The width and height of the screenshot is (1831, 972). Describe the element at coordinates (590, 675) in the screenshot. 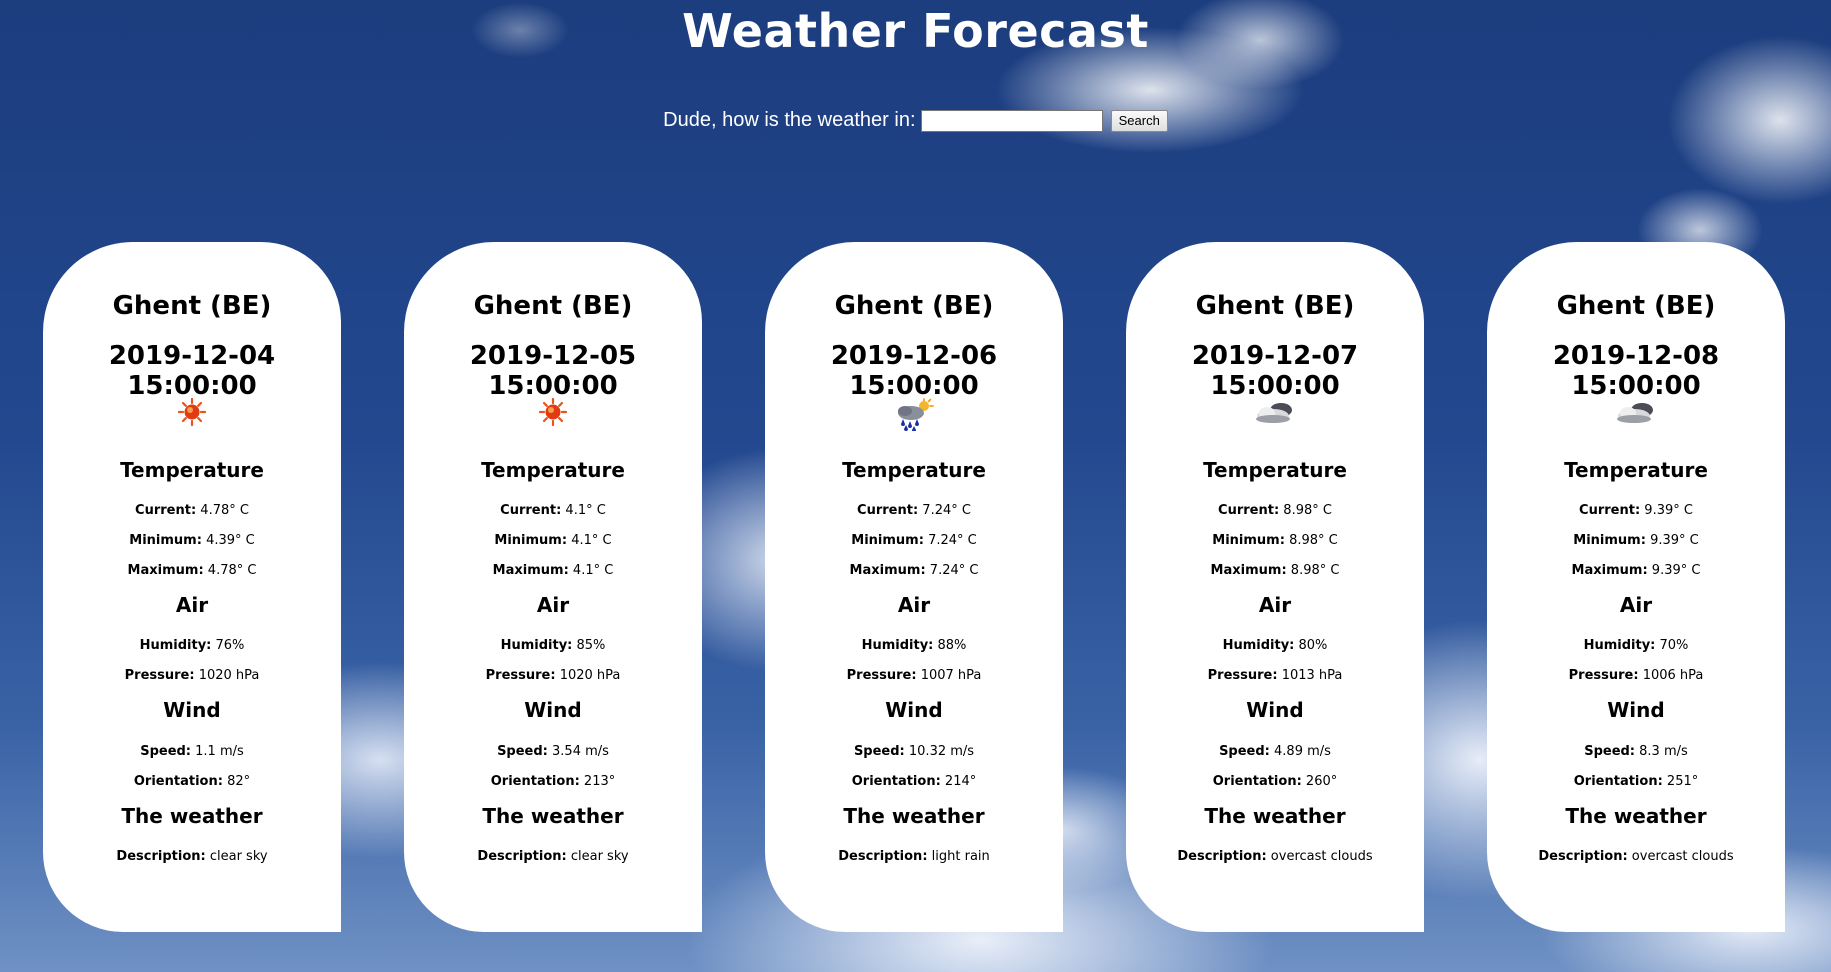

I see `pressure-value: 1020 hPa` at that location.